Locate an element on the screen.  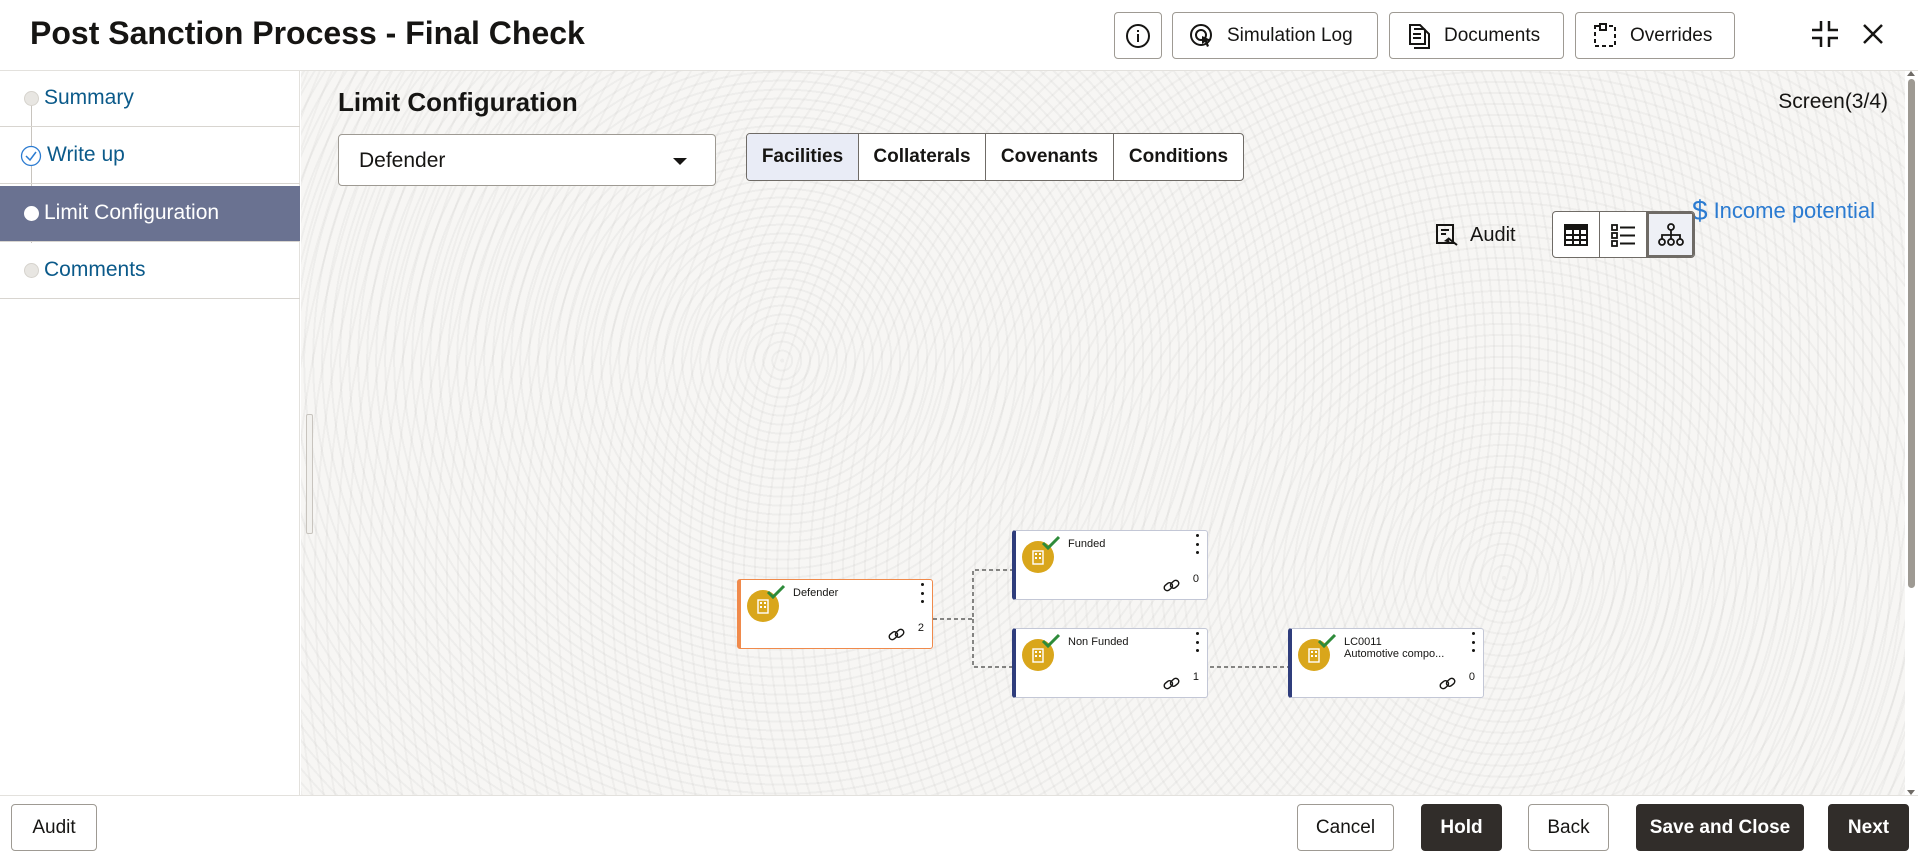
sidebar-item-label: Write up is located at coordinates (86, 154).